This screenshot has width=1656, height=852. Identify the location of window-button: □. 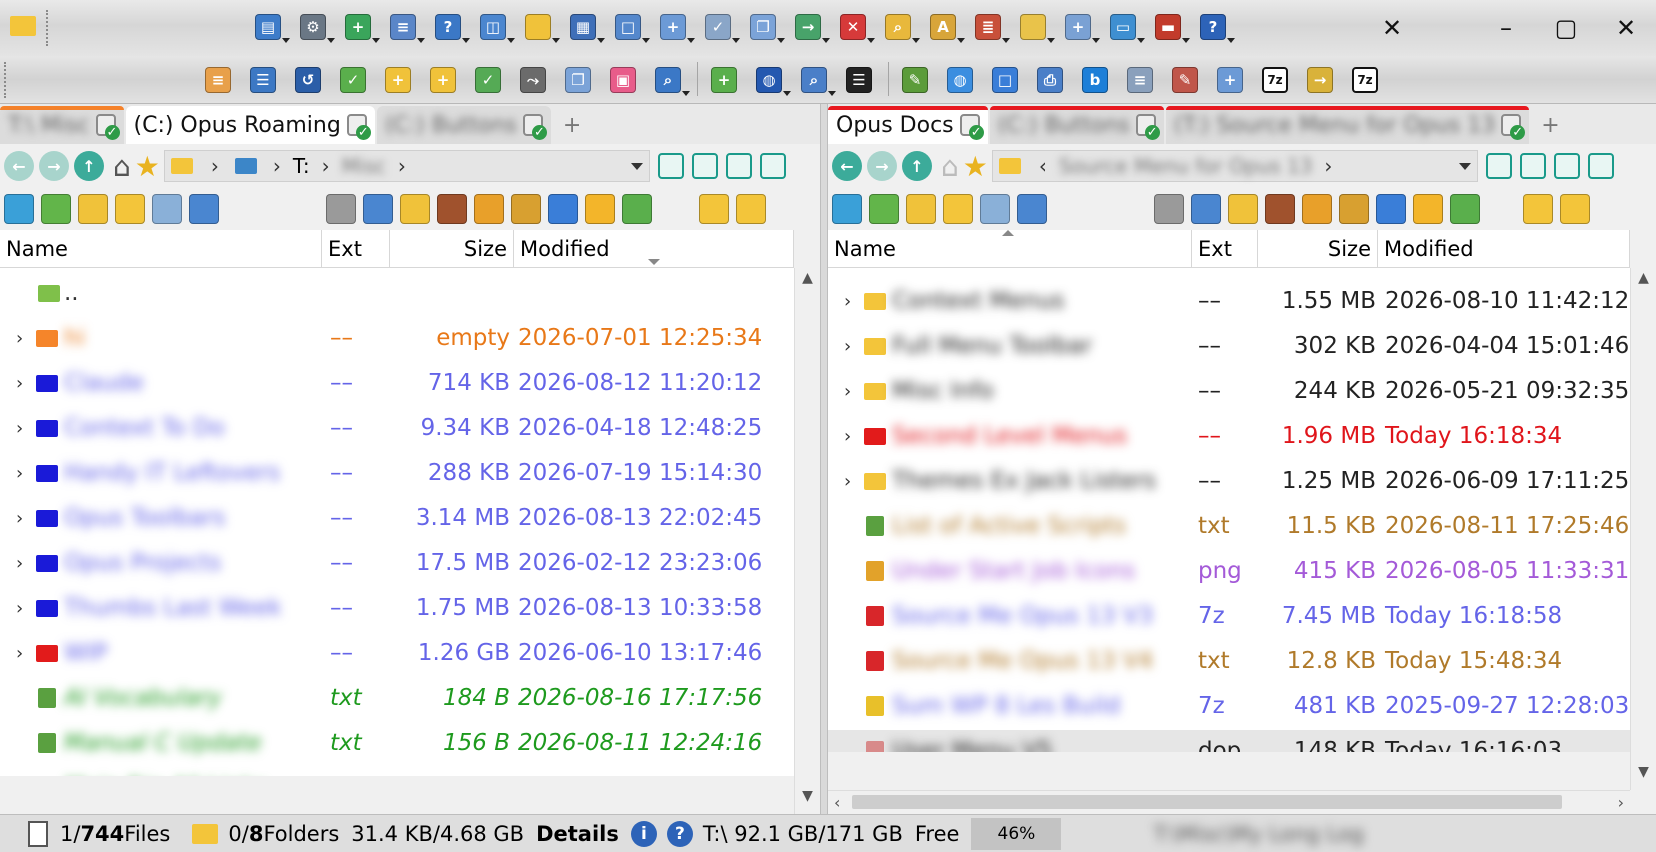
(630, 27).